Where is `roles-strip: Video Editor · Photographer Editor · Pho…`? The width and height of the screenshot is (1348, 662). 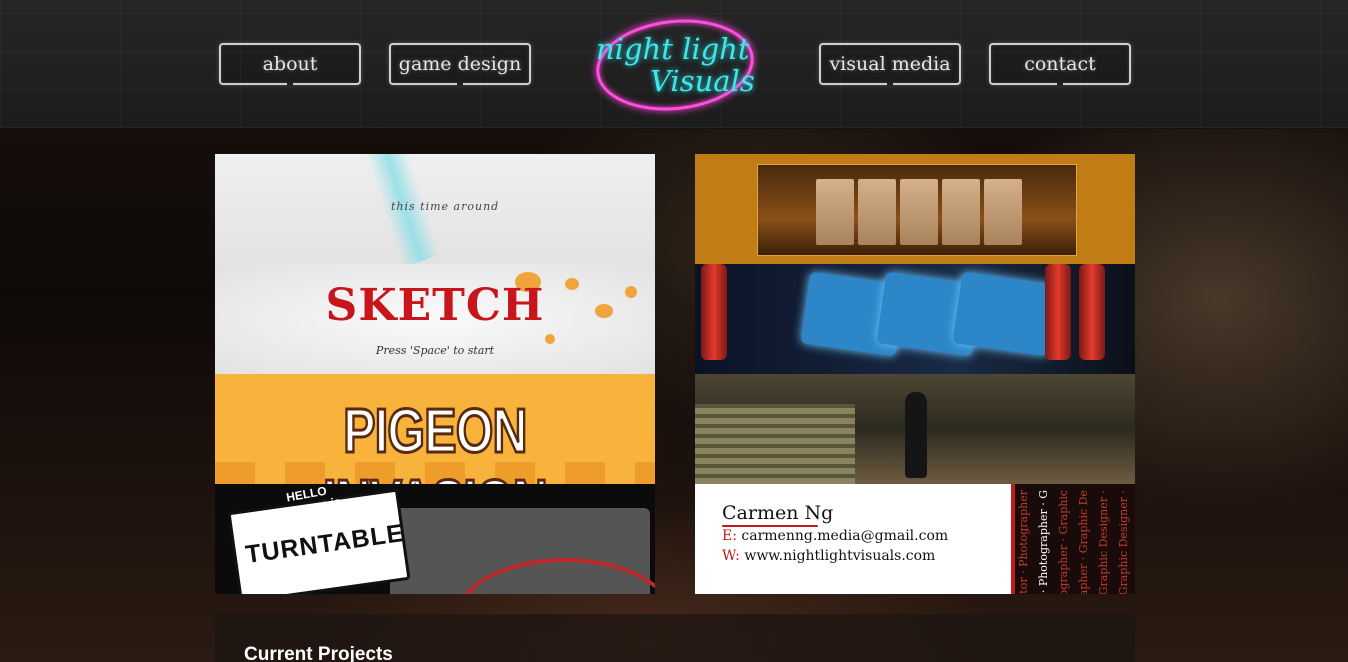 roles-strip: Video Editor · Photographer Editor · Pho… is located at coordinates (1073, 539).